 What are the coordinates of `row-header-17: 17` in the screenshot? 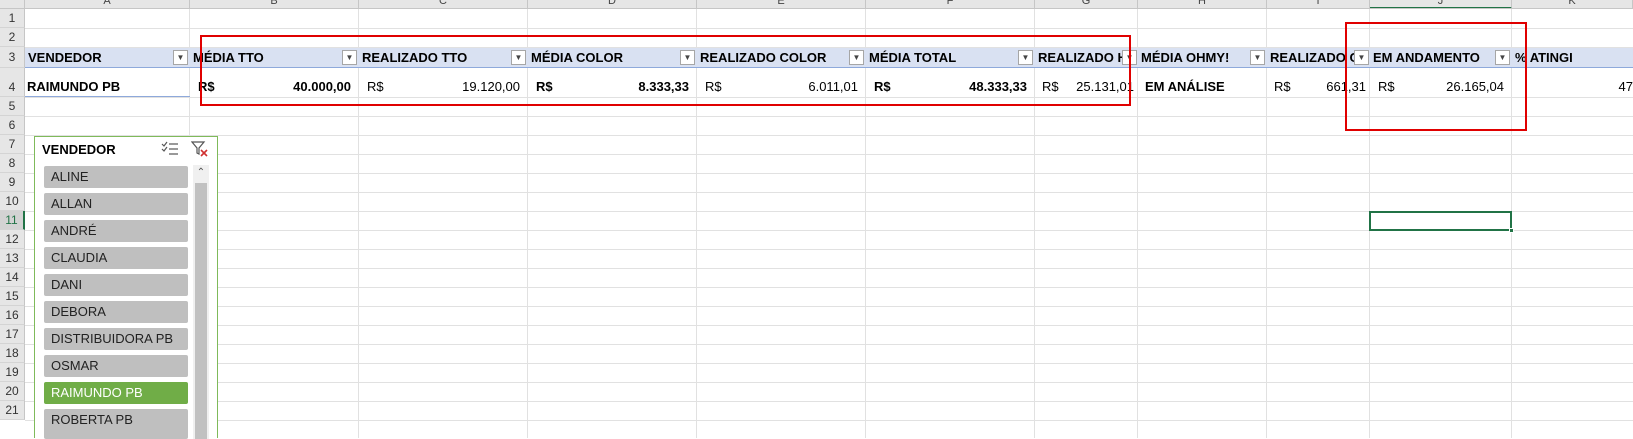 It's located at (12, 334).